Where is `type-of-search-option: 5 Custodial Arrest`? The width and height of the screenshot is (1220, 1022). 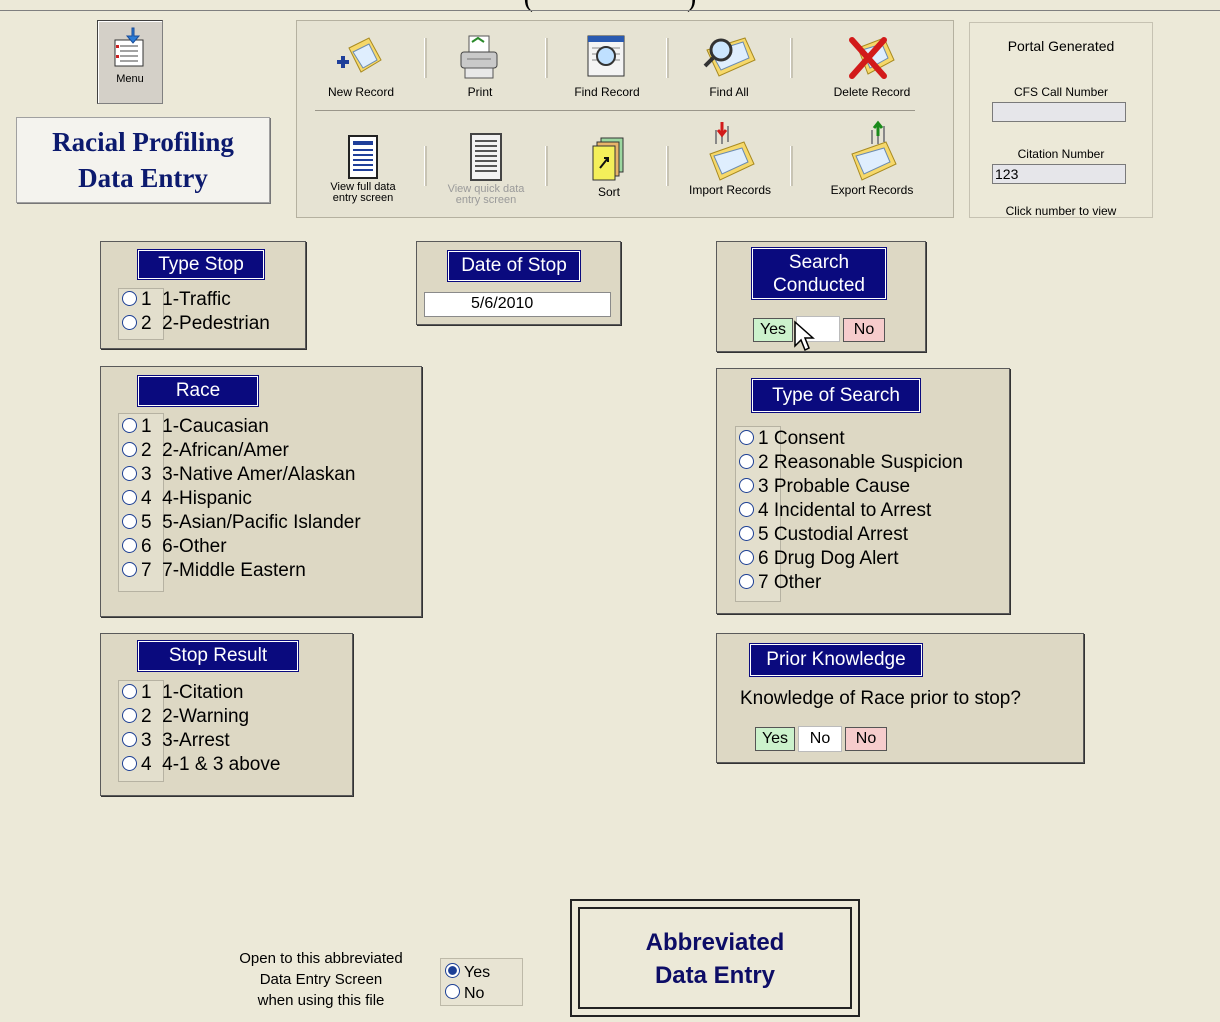 type-of-search-option: 5 Custodial Arrest is located at coordinates (823, 535).